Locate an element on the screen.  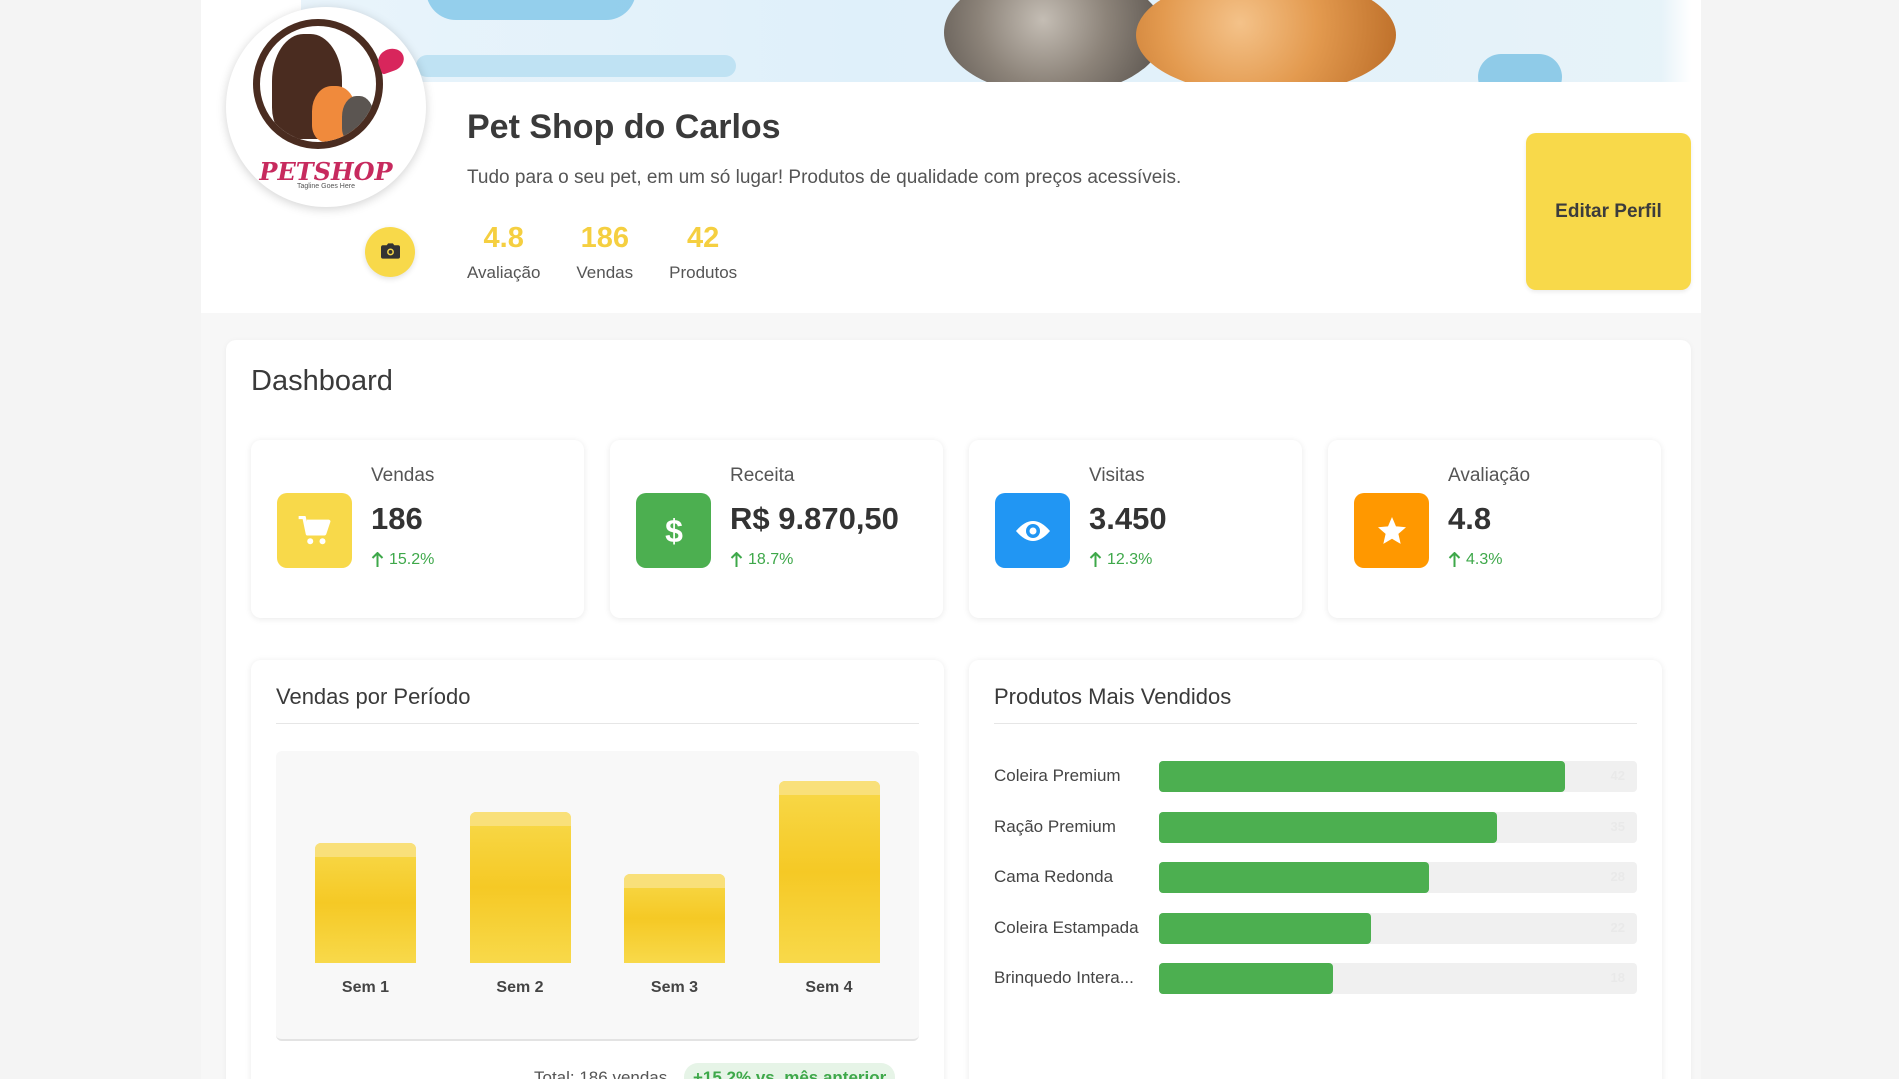
kpi-label: Avaliação is located at coordinates (1489, 475).